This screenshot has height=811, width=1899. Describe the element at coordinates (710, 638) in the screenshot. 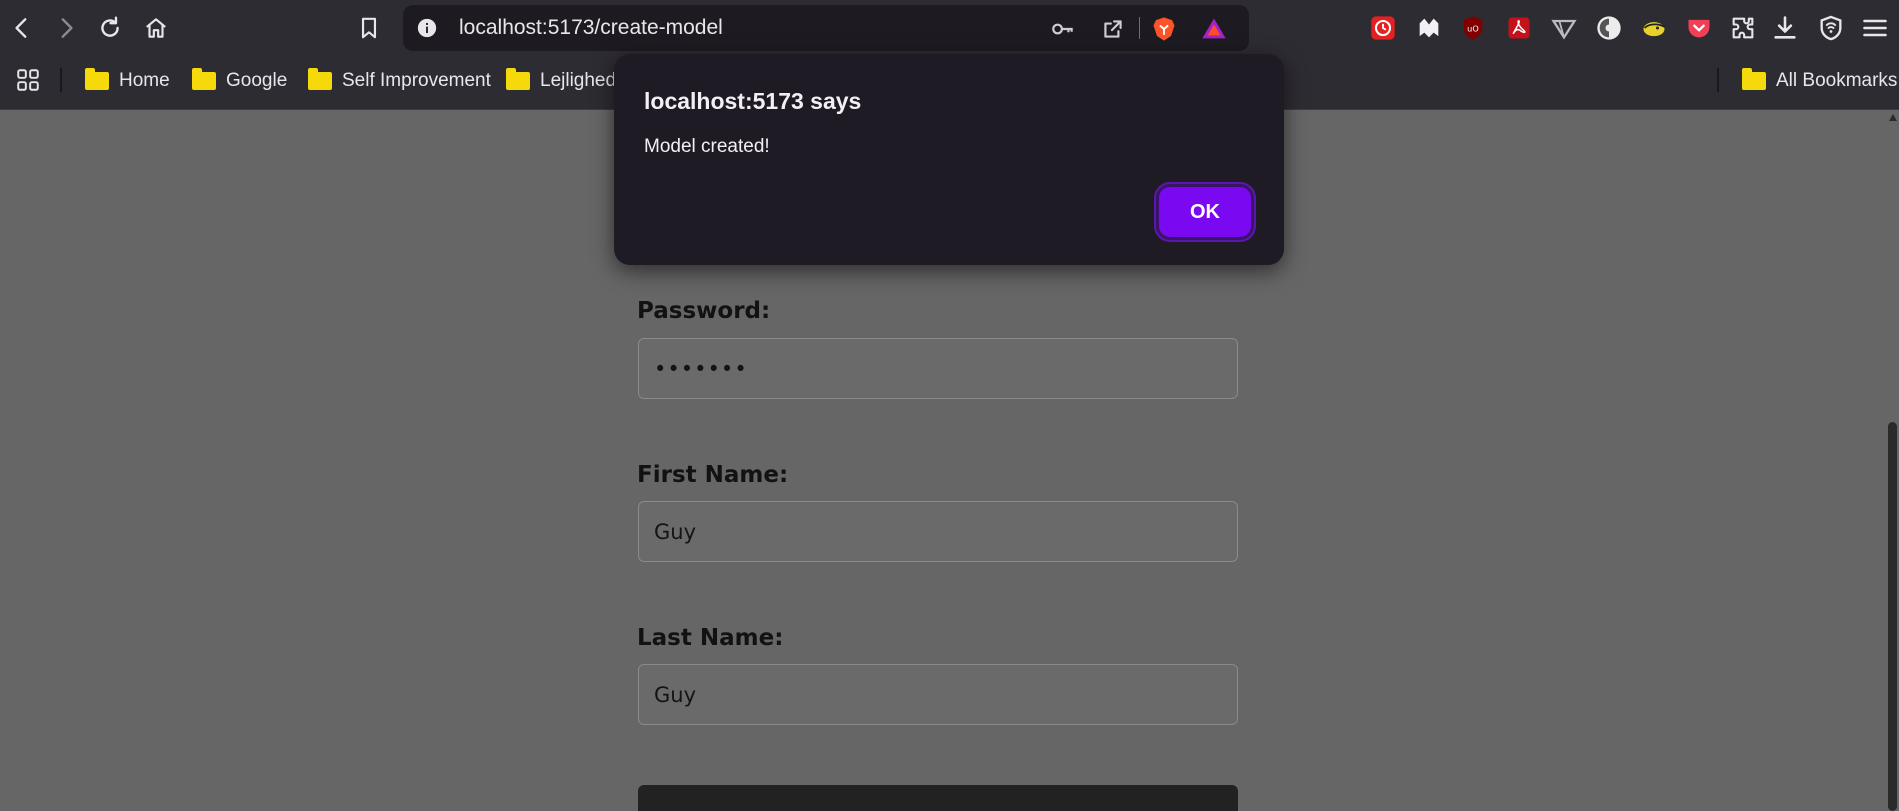

I see `last-name-label: Last Name:` at that location.